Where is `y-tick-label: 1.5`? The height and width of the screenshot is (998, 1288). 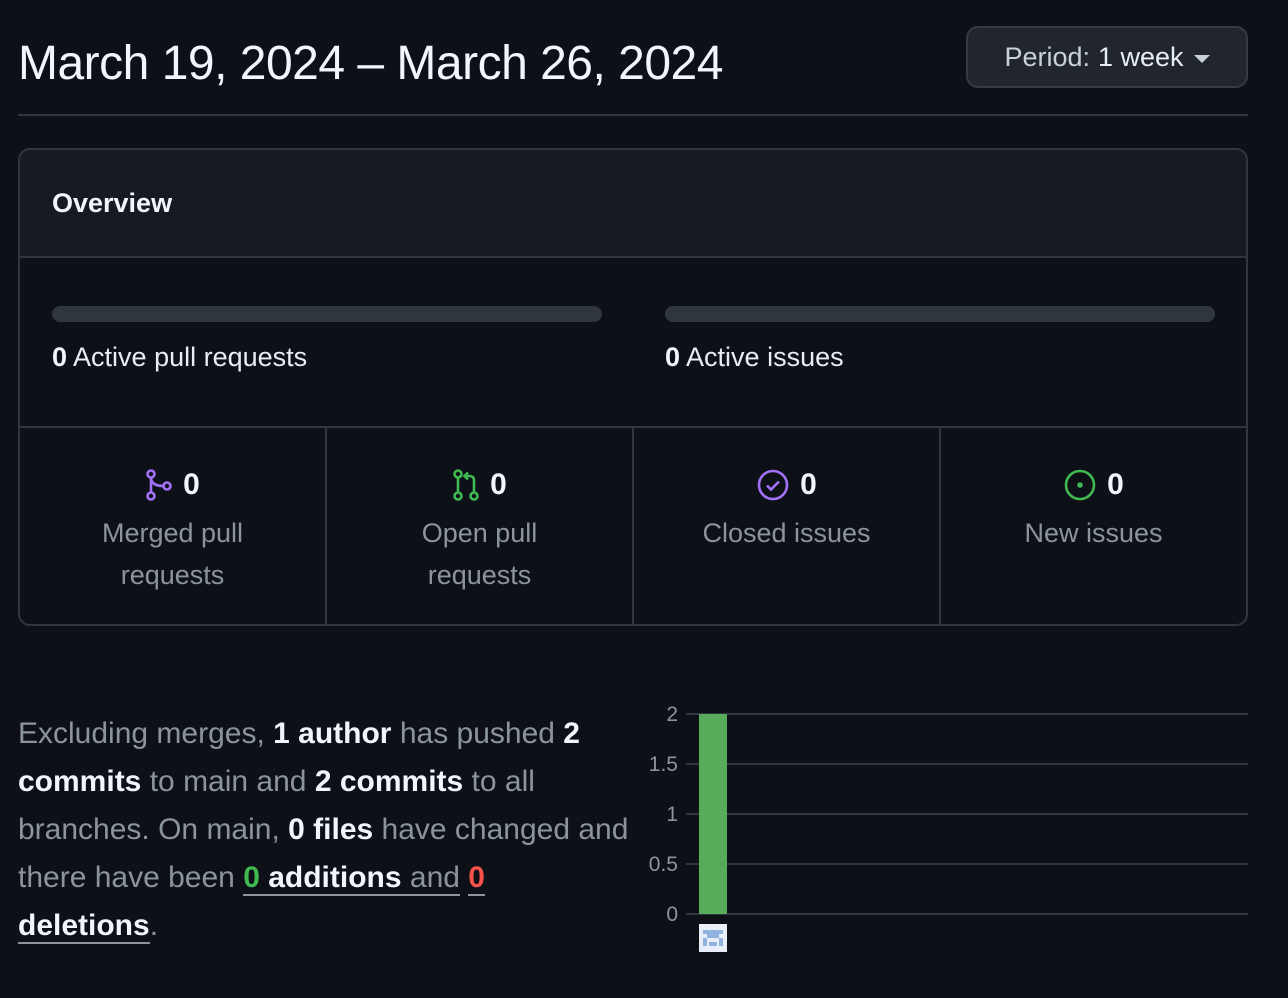 y-tick-label: 1.5 is located at coordinates (663, 764).